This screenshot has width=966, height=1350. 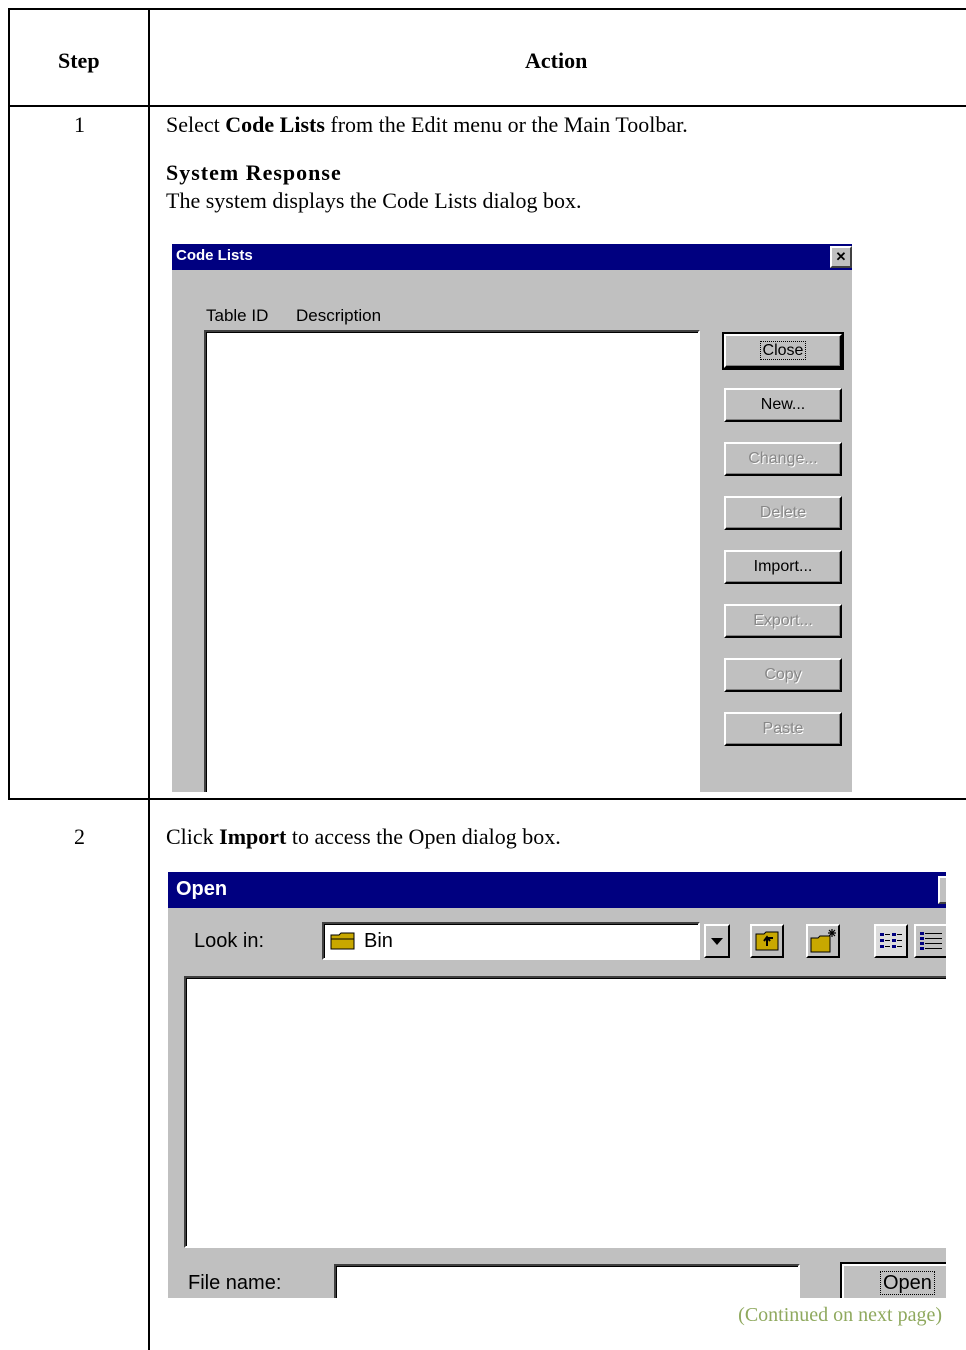 What do you see at coordinates (339, 315) in the screenshot?
I see `column-header-description: Description` at bounding box center [339, 315].